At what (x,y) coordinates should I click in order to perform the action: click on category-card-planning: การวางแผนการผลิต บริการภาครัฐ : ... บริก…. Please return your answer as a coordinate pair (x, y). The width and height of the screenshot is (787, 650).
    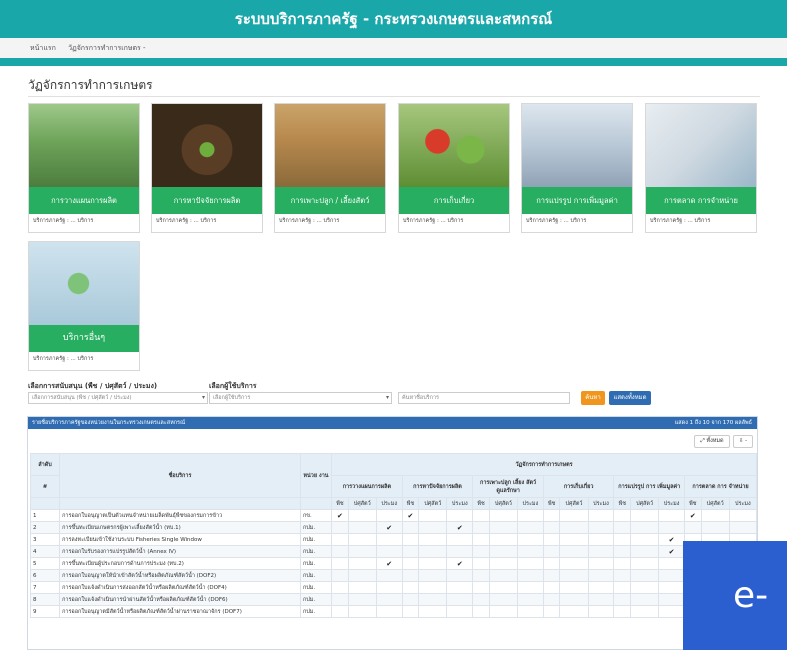
    Looking at the image, I should click on (84, 168).